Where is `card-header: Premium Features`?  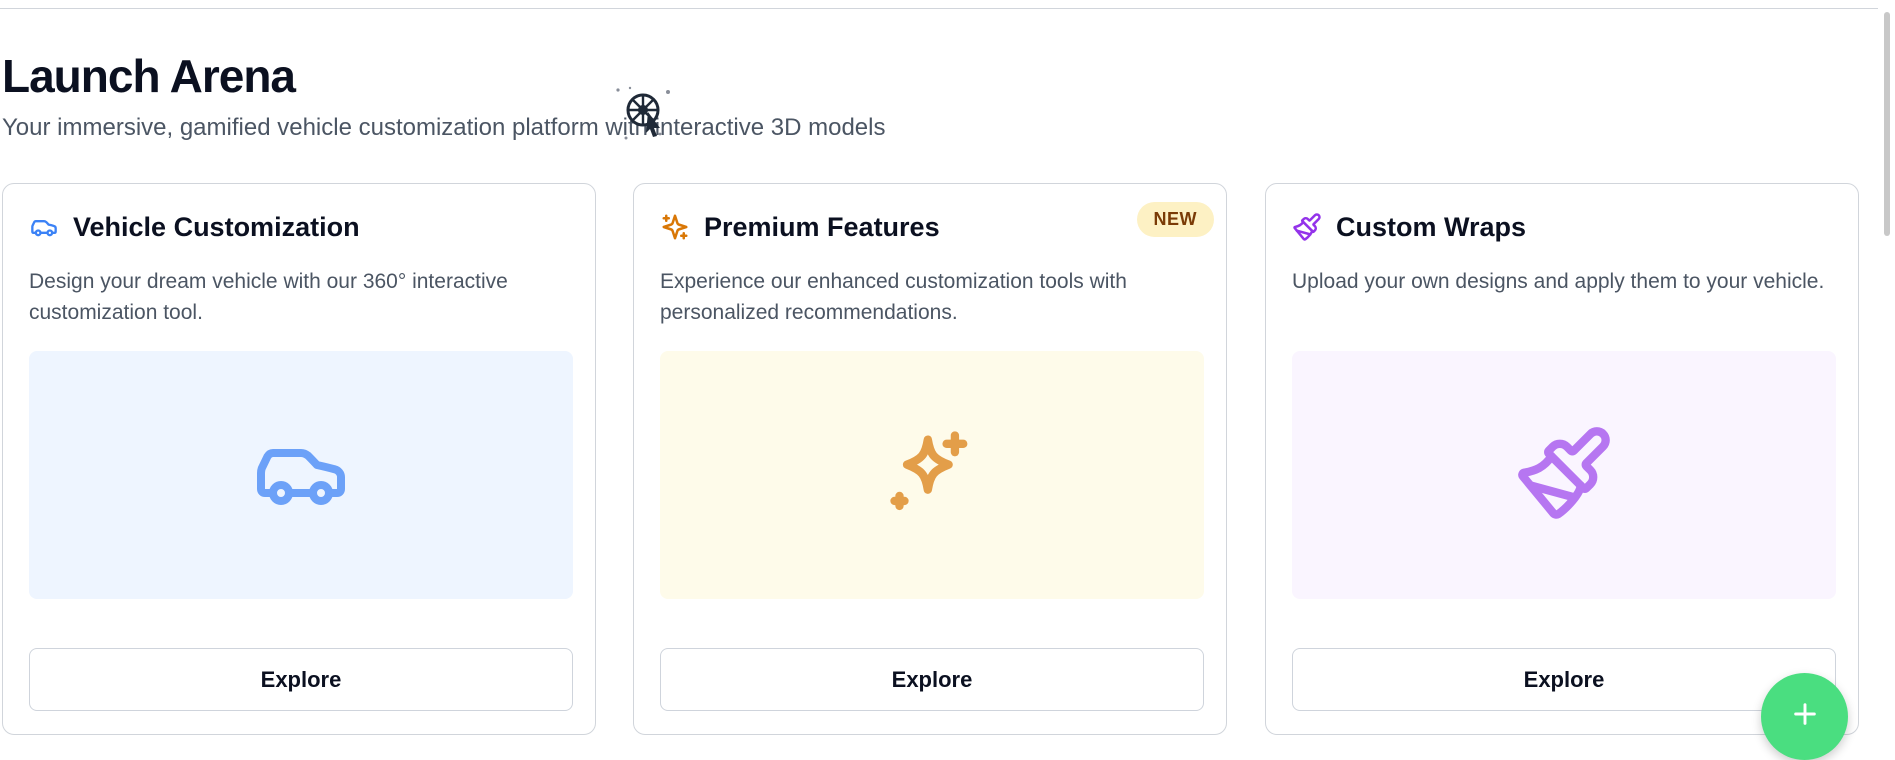
card-header: Premium Features is located at coordinates (800, 227).